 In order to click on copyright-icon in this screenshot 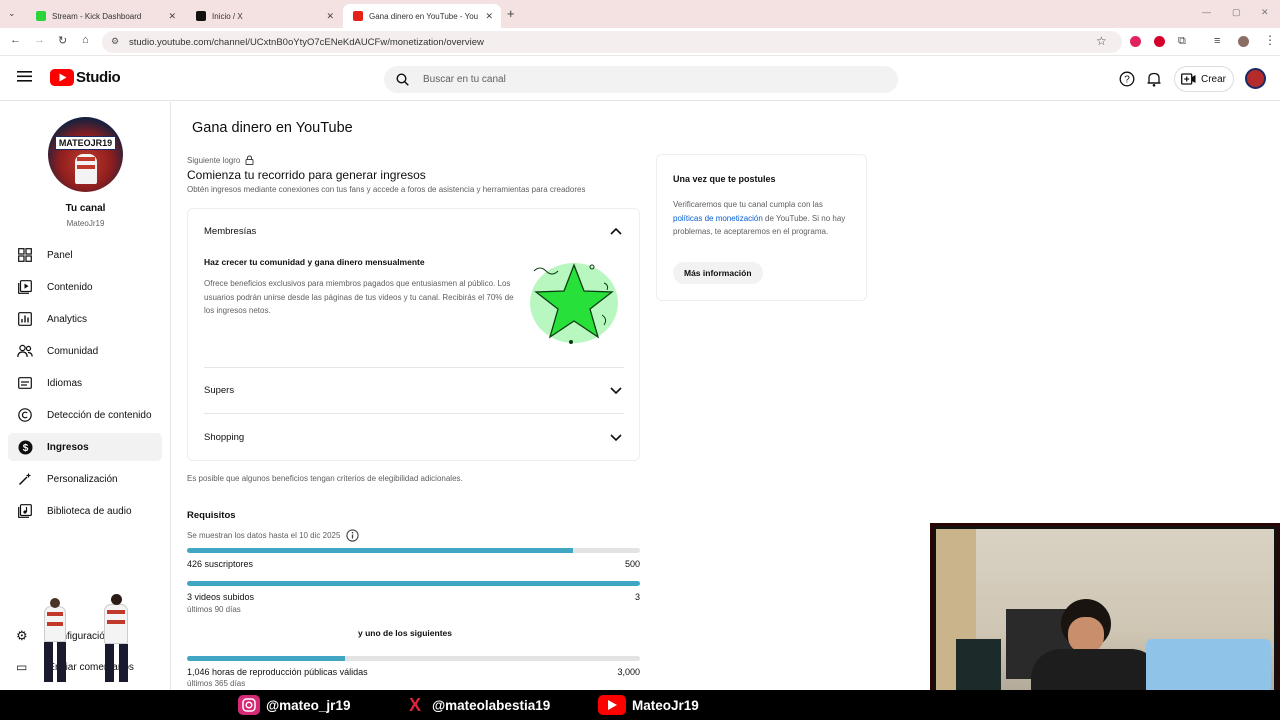, I will do `click(25, 415)`.